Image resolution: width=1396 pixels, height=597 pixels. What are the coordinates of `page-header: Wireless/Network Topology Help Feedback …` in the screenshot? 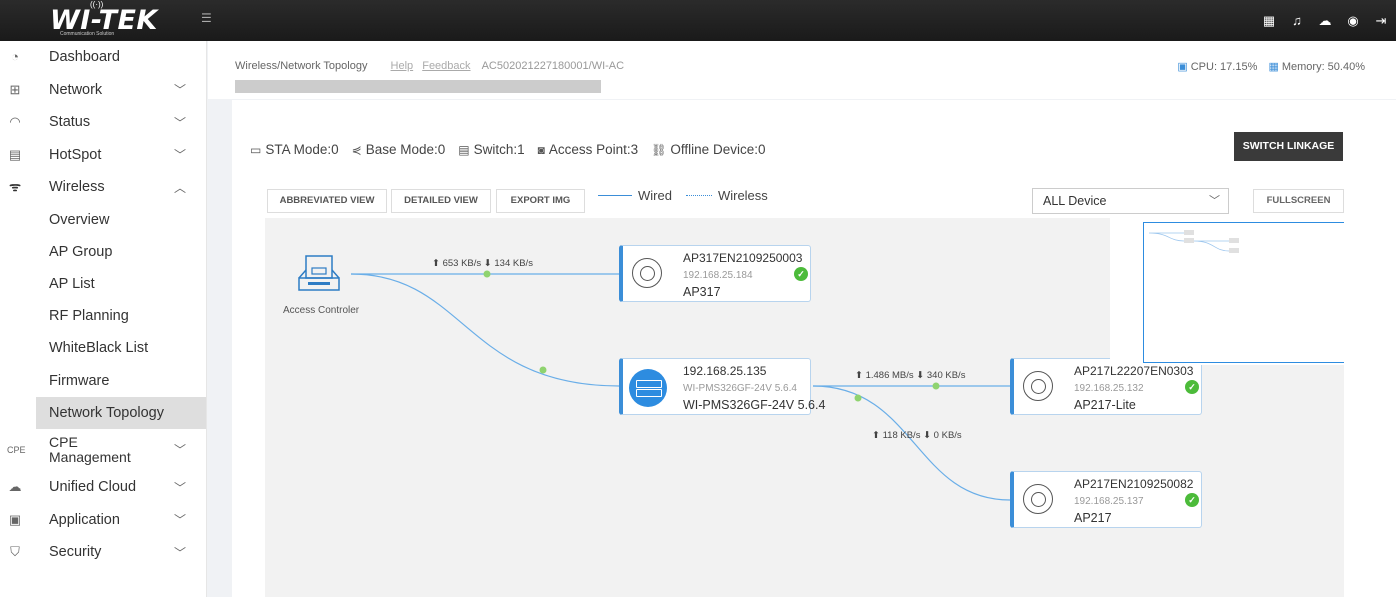 It's located at (802, 70).